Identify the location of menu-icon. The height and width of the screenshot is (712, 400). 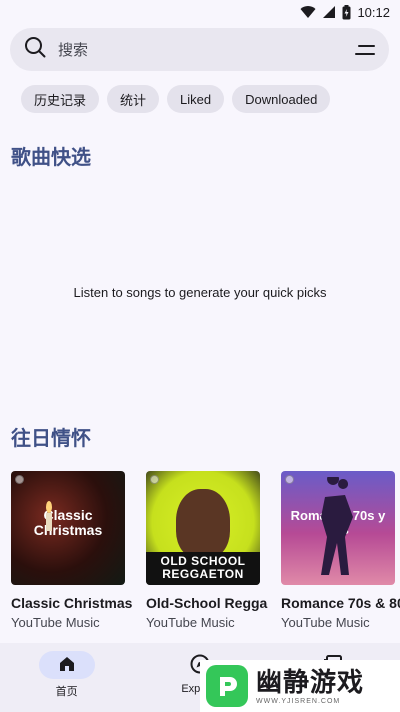
(365, 50).